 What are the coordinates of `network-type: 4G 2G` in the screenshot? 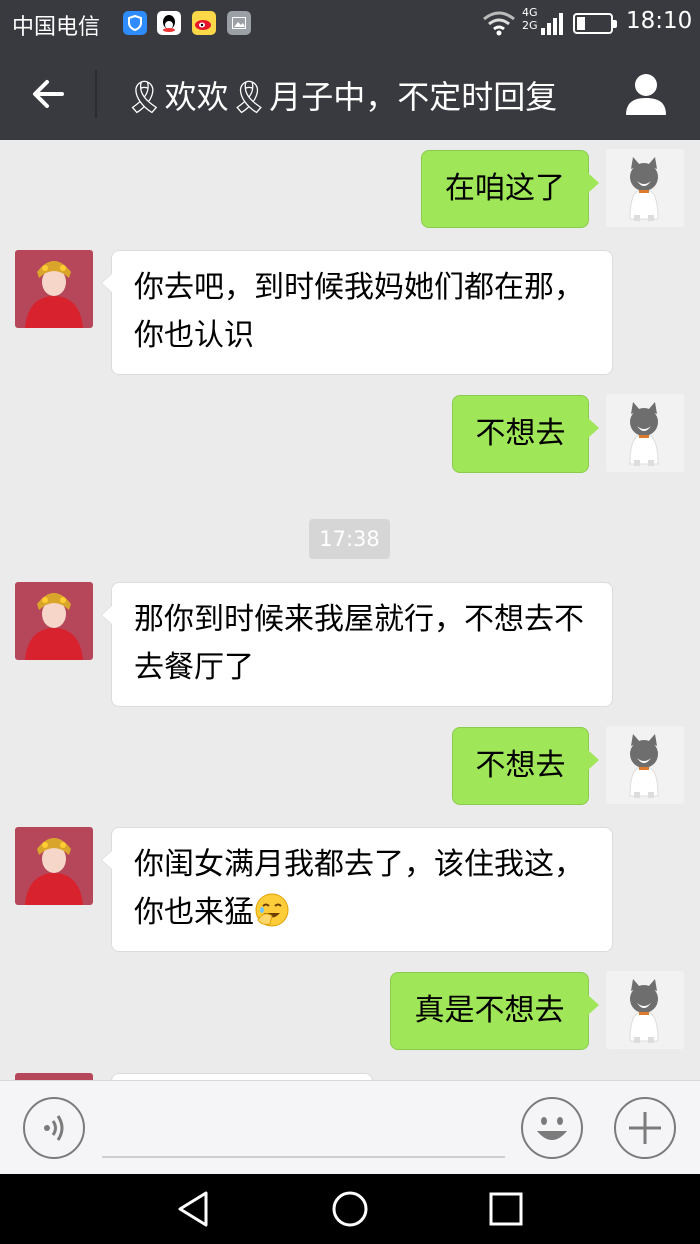 It's located at (530, 19).